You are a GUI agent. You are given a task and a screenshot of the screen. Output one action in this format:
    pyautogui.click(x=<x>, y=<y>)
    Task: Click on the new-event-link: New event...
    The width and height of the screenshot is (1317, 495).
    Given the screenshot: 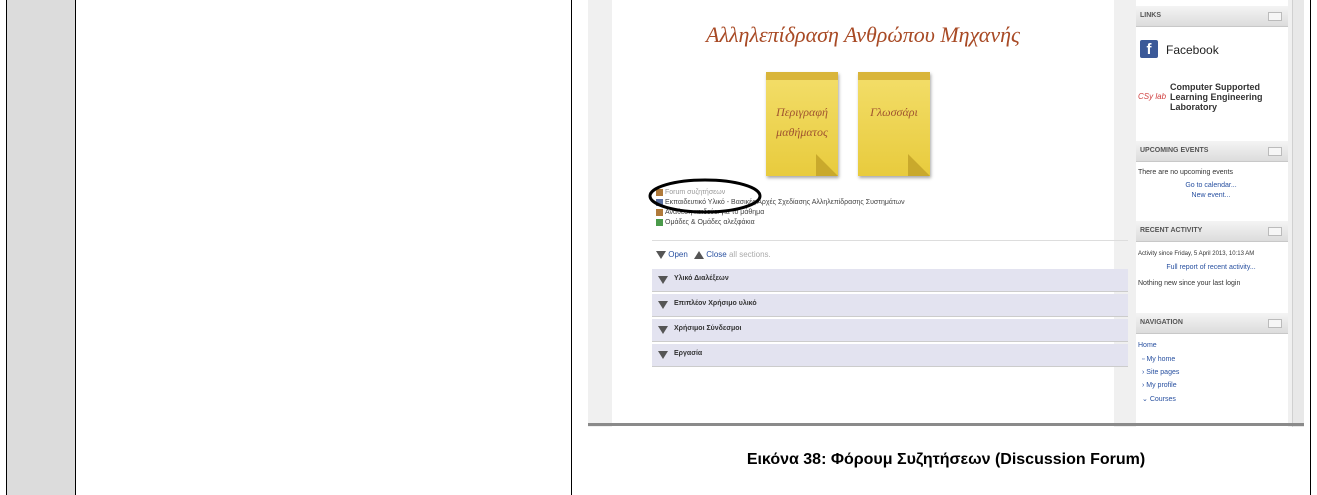 What is the action you would take?
    pyautogui.click(x=1211, y=195)
    